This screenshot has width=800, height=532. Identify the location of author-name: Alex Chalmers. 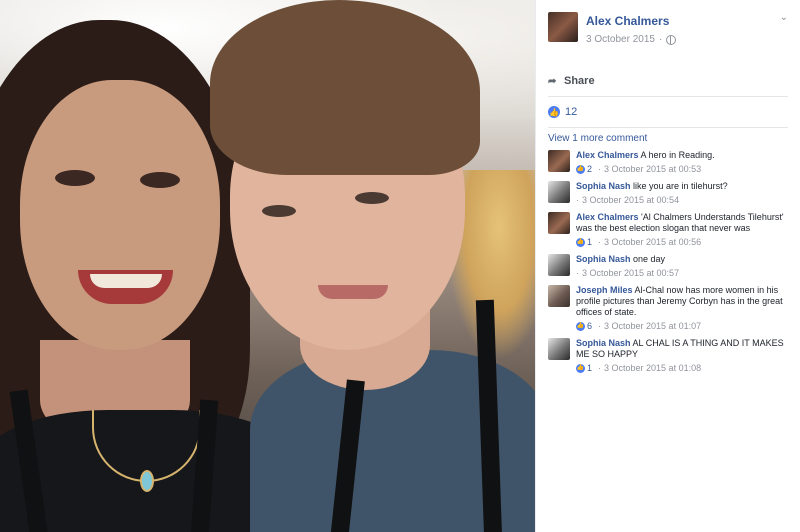
(631, 21).